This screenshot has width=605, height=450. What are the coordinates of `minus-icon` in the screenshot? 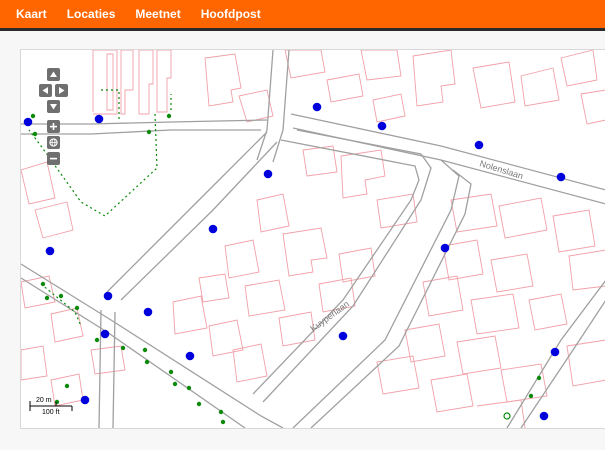 It's located at (53, 158).